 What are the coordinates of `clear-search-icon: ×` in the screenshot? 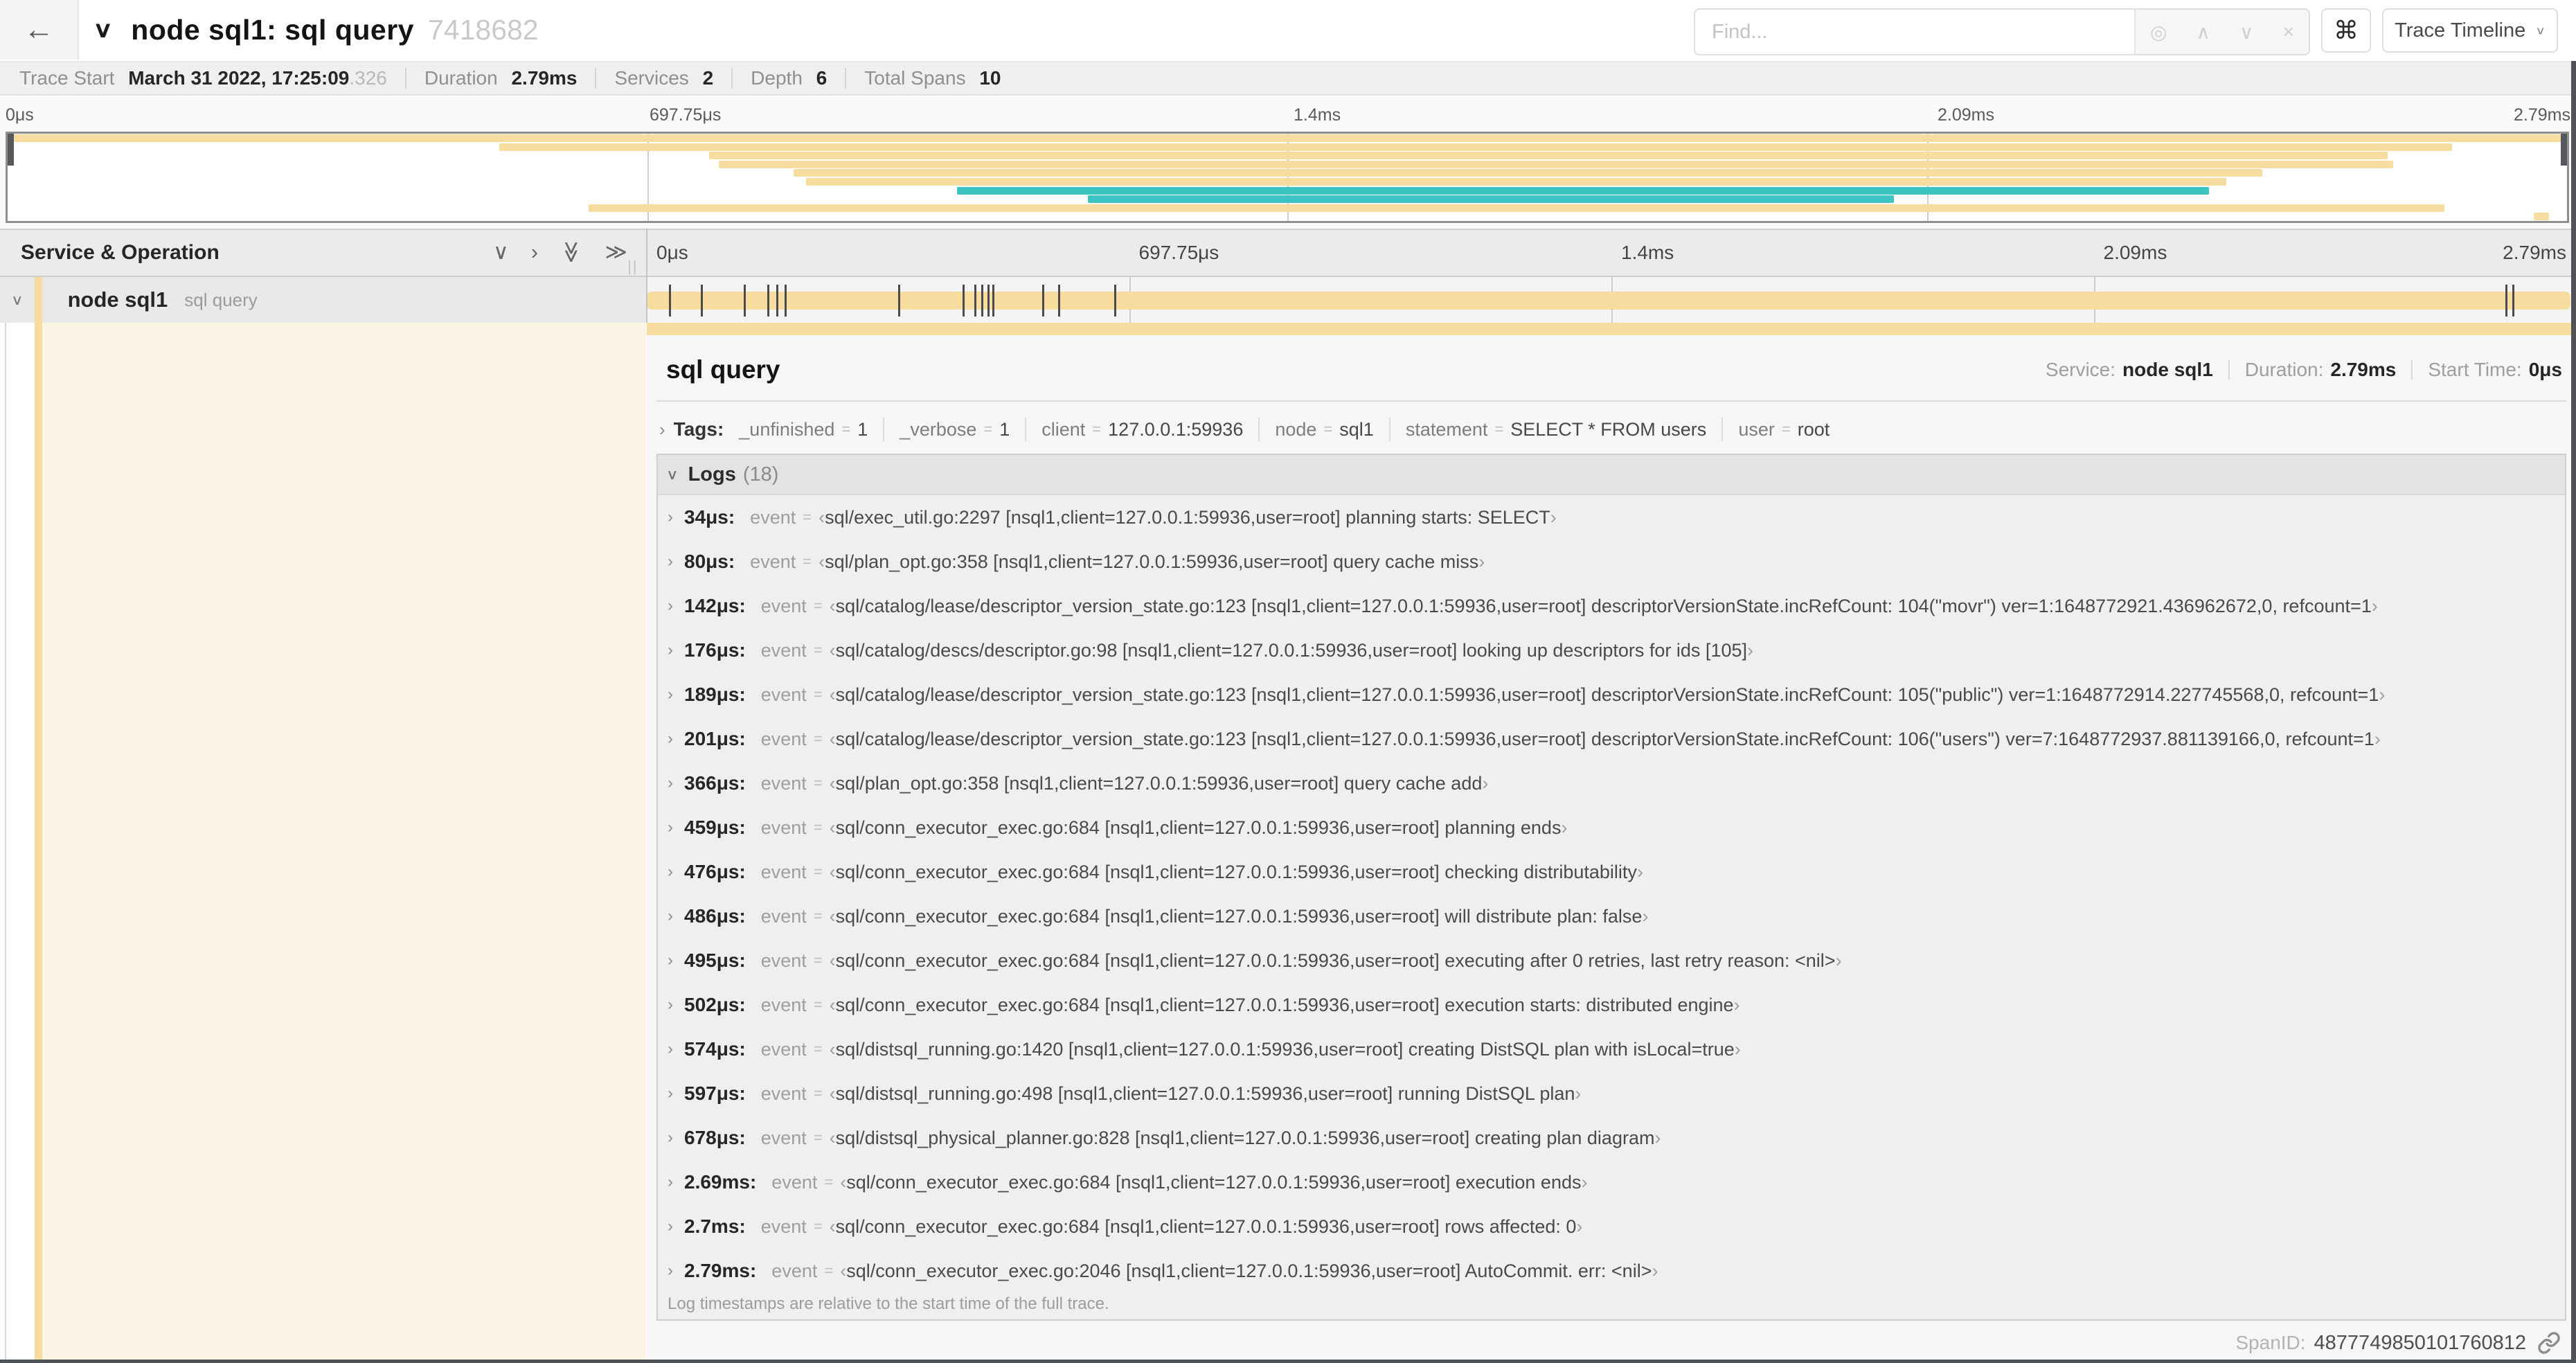 It's located at (2288, 32).